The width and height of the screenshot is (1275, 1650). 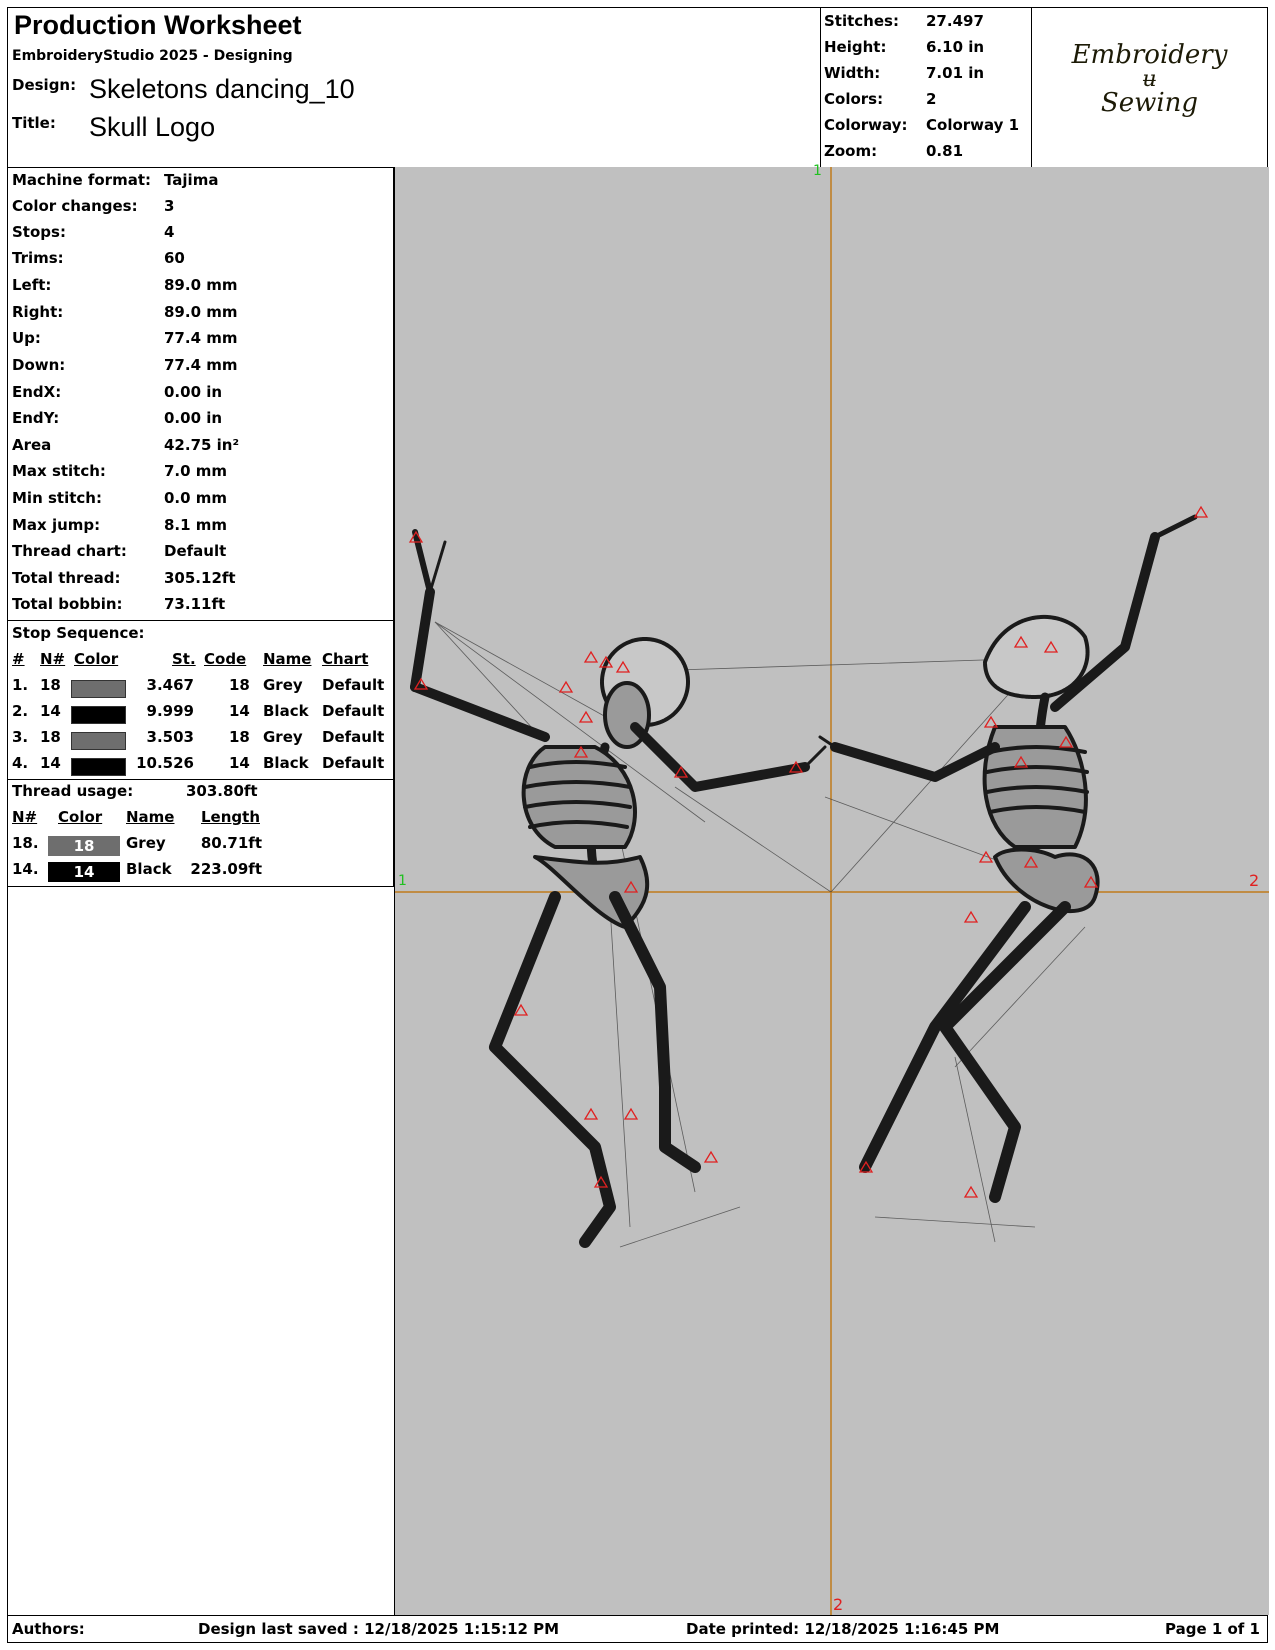 I want to click on axis-label-top: 1, so click(x=817, y=171).